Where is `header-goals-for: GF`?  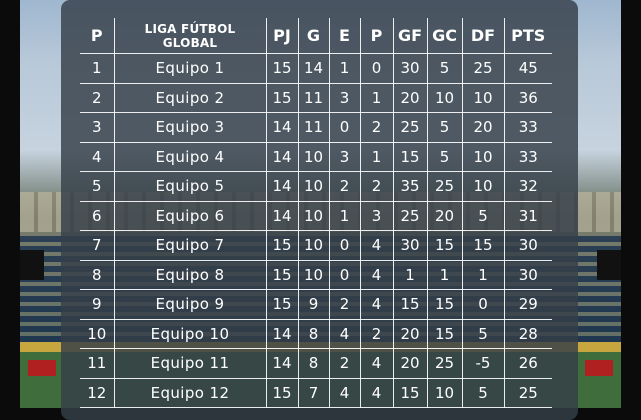 header-goals-for: GF is located at coordinates (410, 36).